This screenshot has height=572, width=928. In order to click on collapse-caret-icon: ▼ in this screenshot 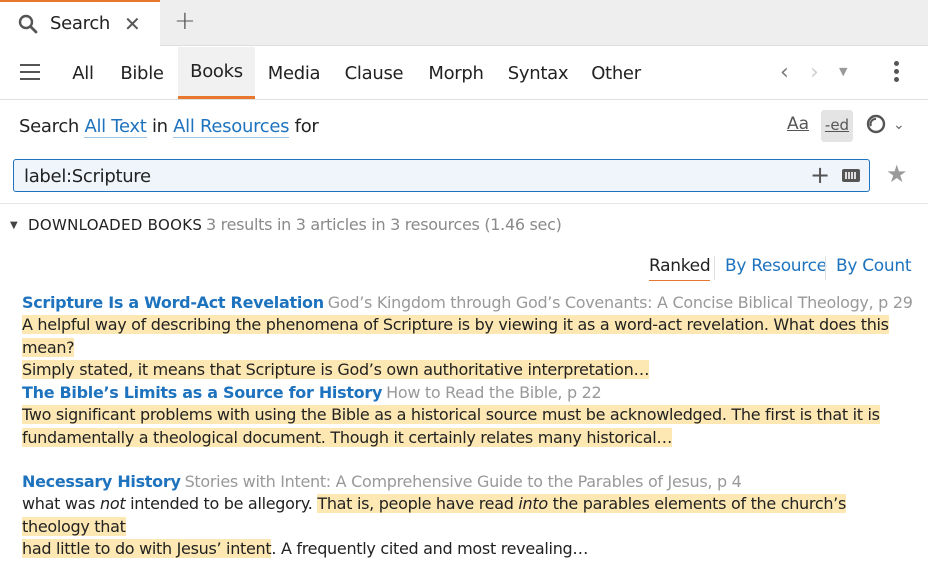, I will do `click(14, 225)`.